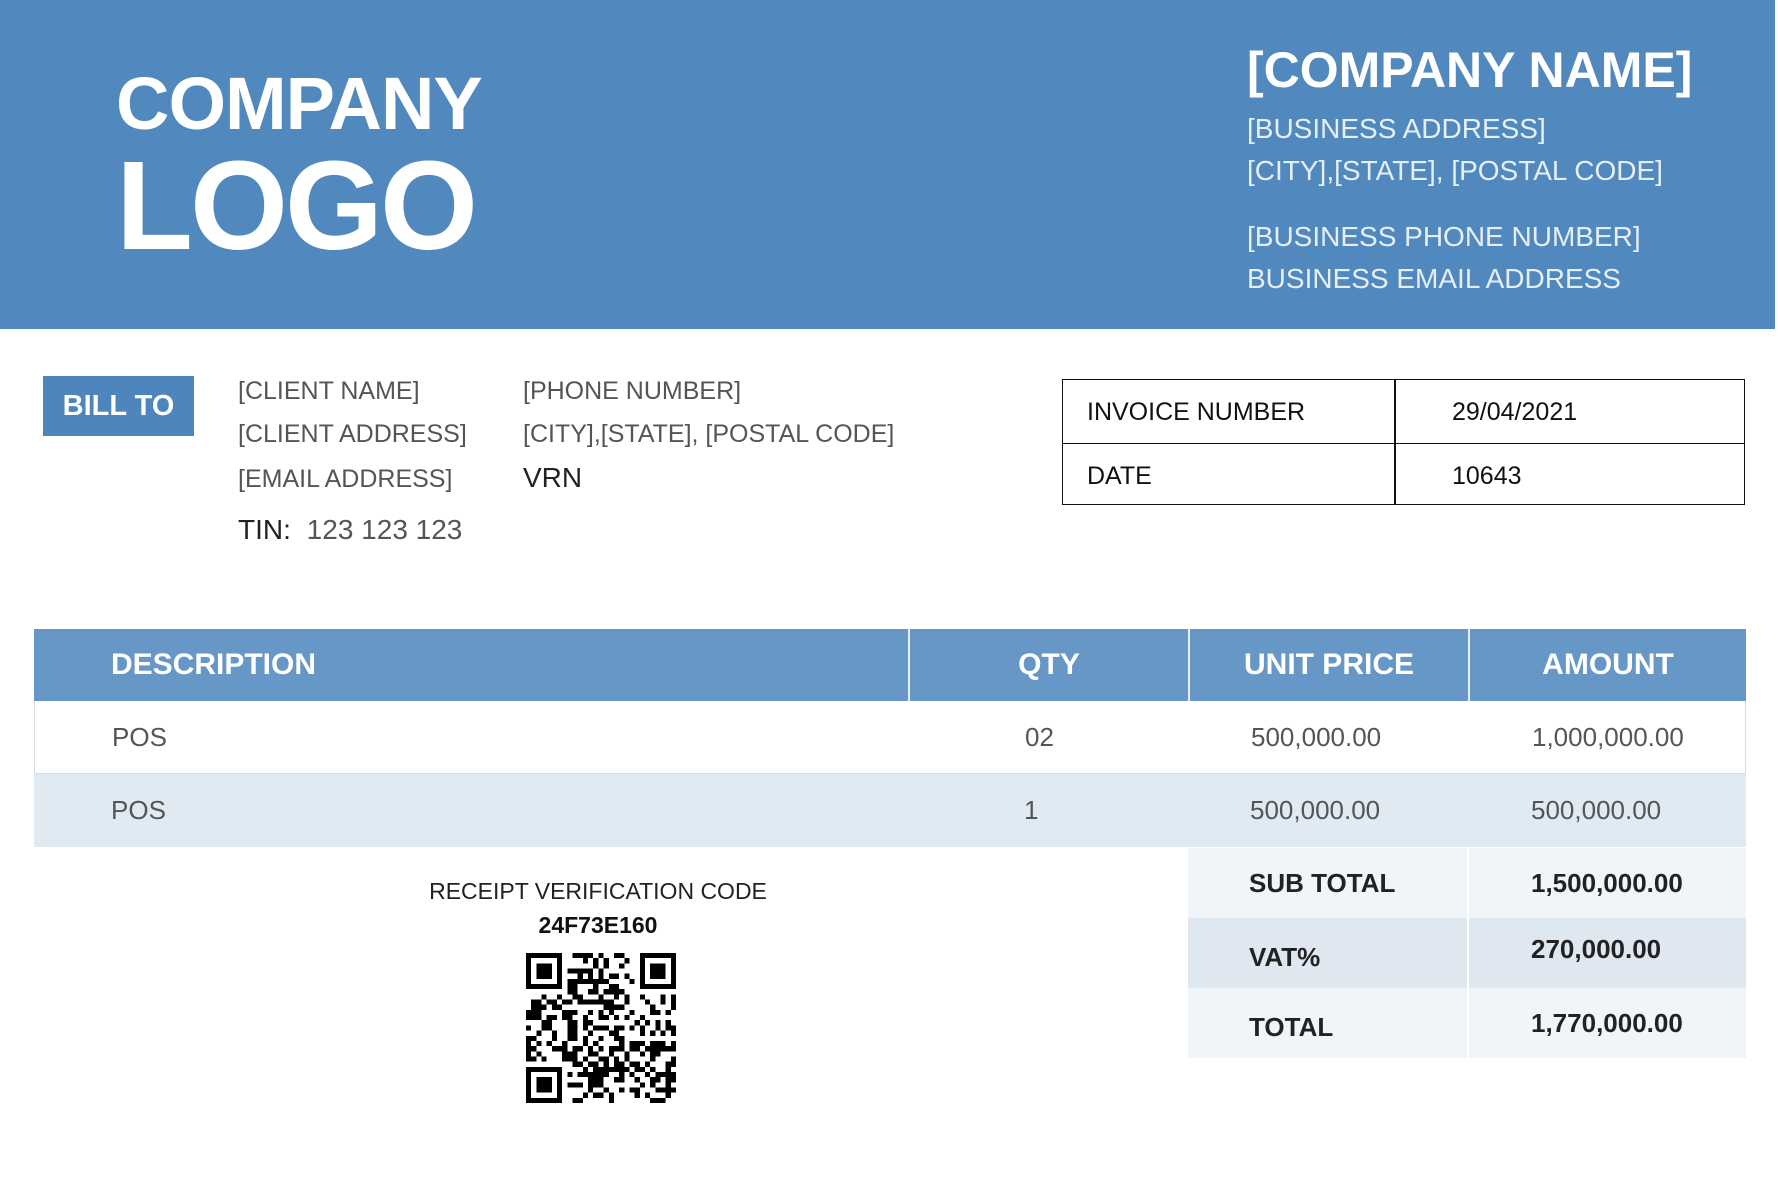  I want to click on total-value: 1,770,000.00, so click(1607, 1022).